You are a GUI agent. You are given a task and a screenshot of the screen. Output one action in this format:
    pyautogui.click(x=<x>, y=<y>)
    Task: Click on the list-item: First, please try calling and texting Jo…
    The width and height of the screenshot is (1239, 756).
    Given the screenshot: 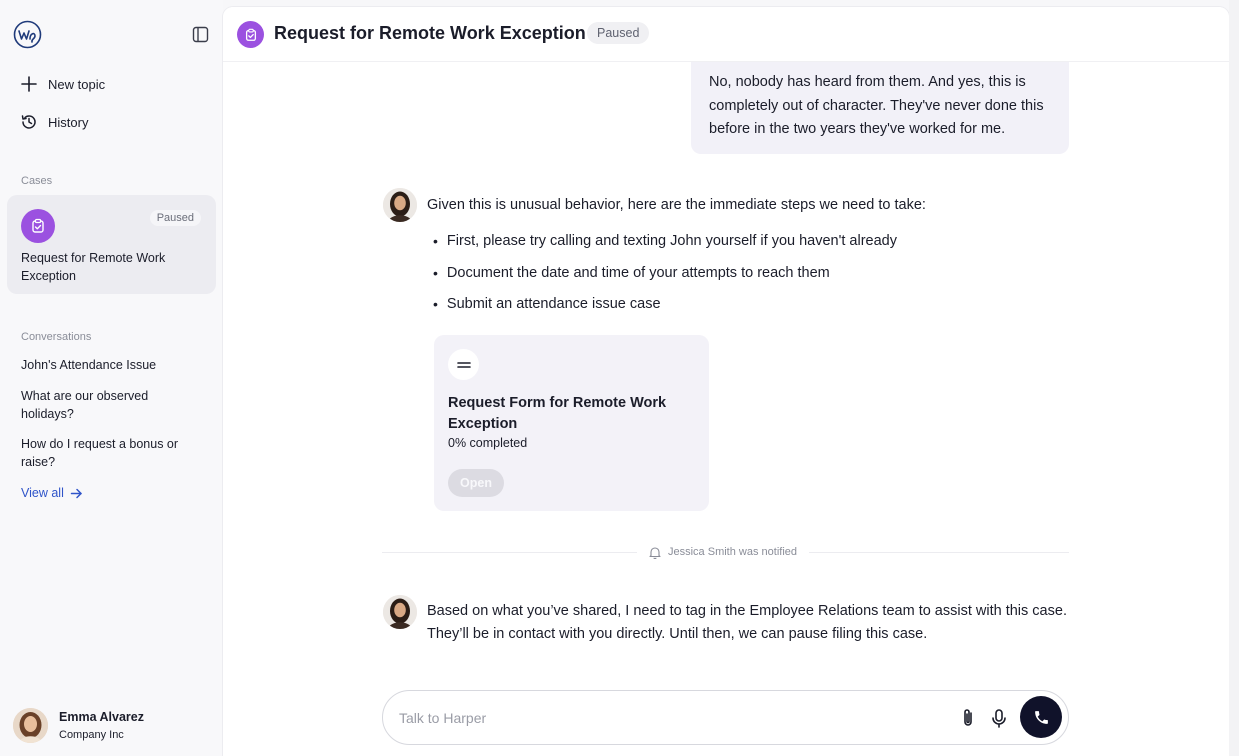 What is the action you would take?
    pyautogui.click(x=665, y=246)
    